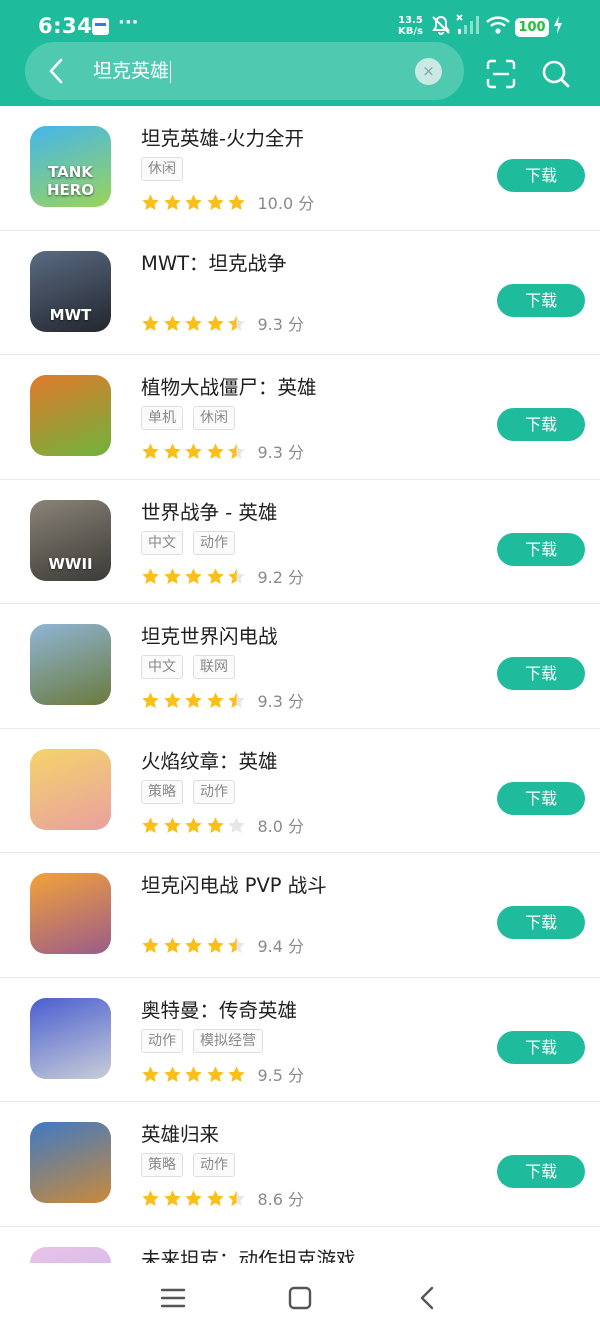 The height and width of the screenshot is (1333, 600). What do you see at coordinates (100, 26) in the screenshot?
I see `app-notification-icon` at bounding box center [100, 26].